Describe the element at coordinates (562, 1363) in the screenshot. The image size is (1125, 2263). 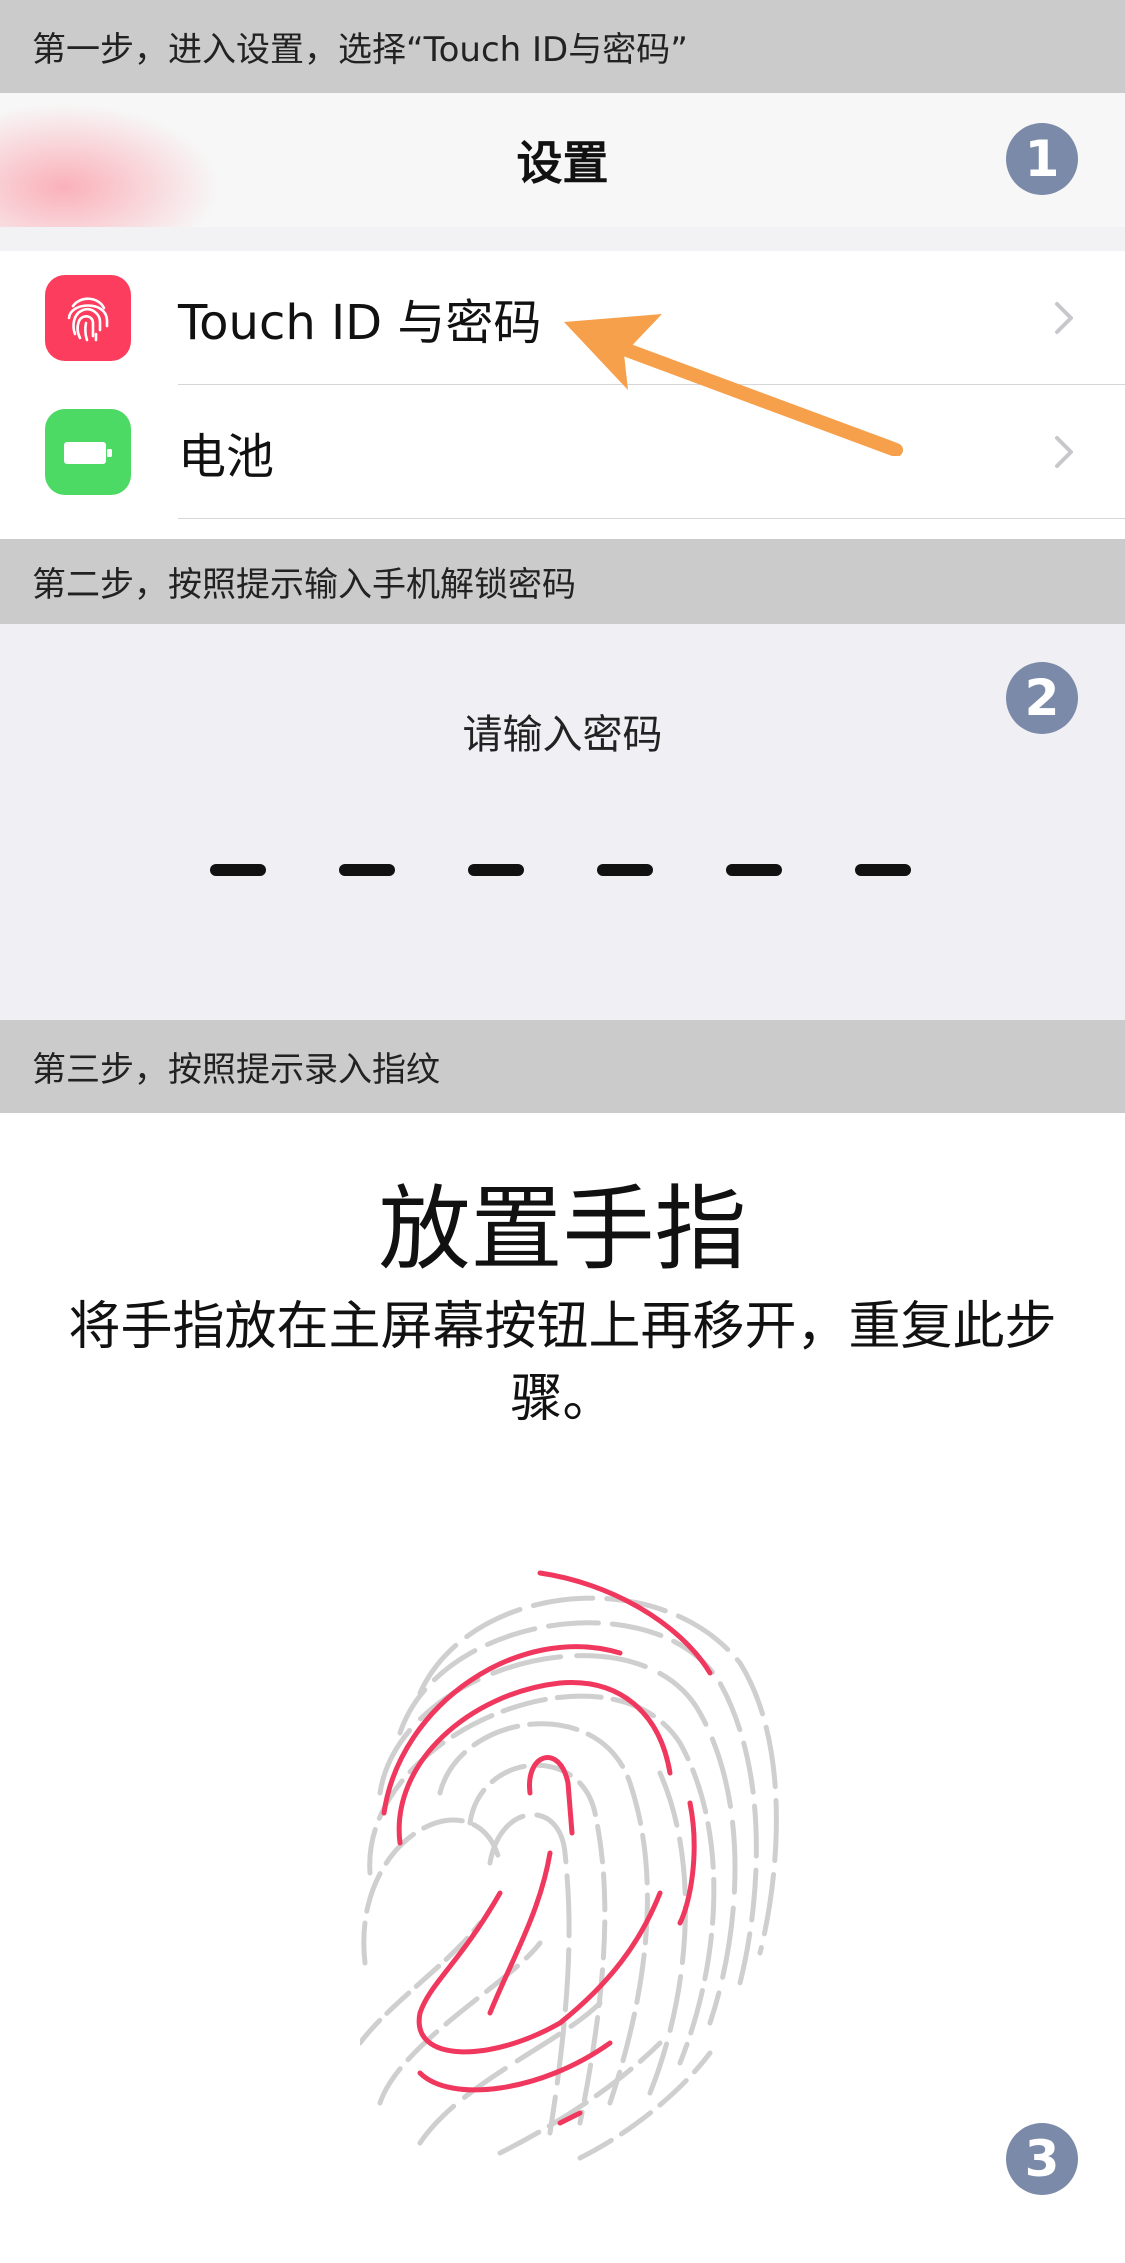
I see `enroll-instruction: 将手指放在主屏幕按钮上再移开，重复此步骤。` at that location.